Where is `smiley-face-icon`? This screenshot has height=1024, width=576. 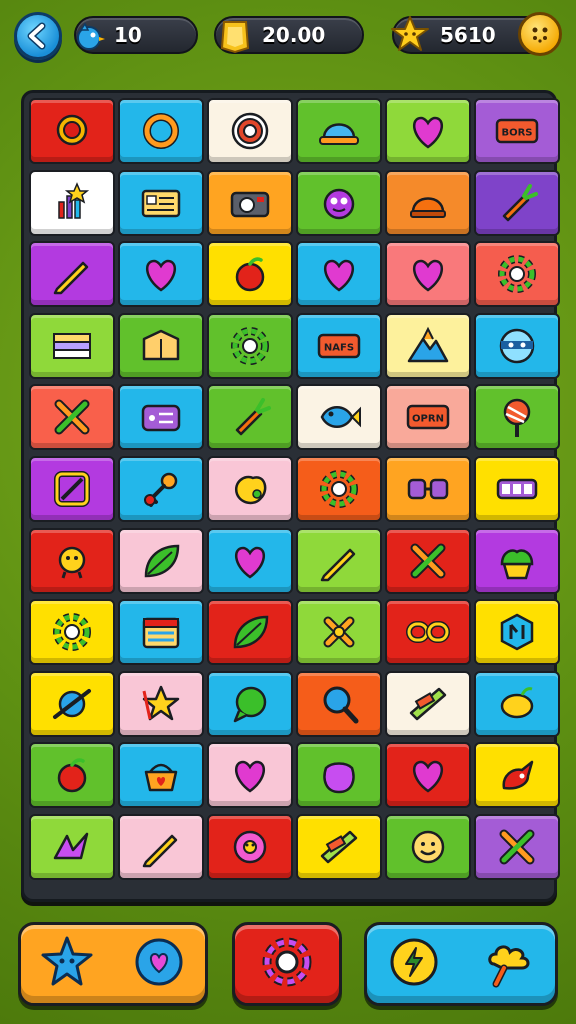 smiley-face-icon is located at coordinates (540, 35).